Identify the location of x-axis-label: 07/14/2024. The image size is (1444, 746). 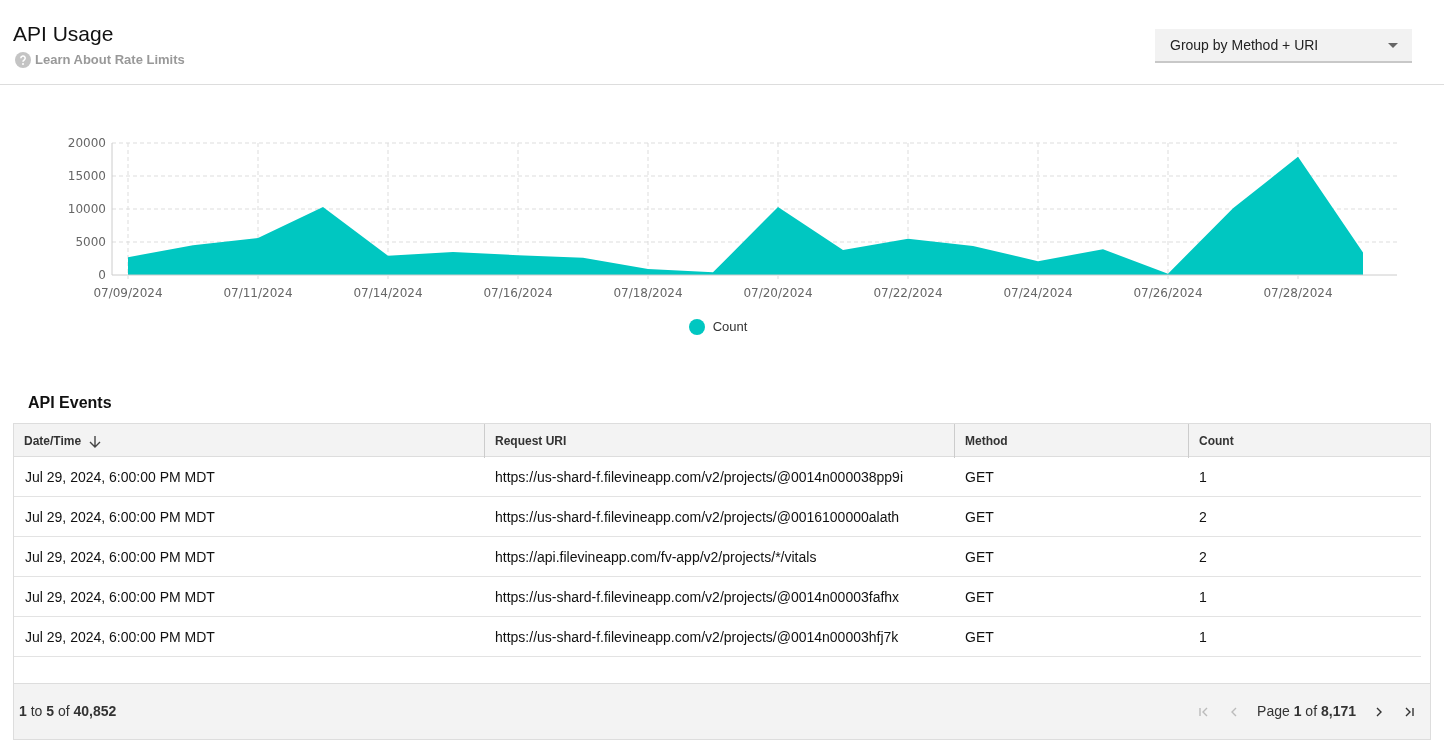
(388, 293).